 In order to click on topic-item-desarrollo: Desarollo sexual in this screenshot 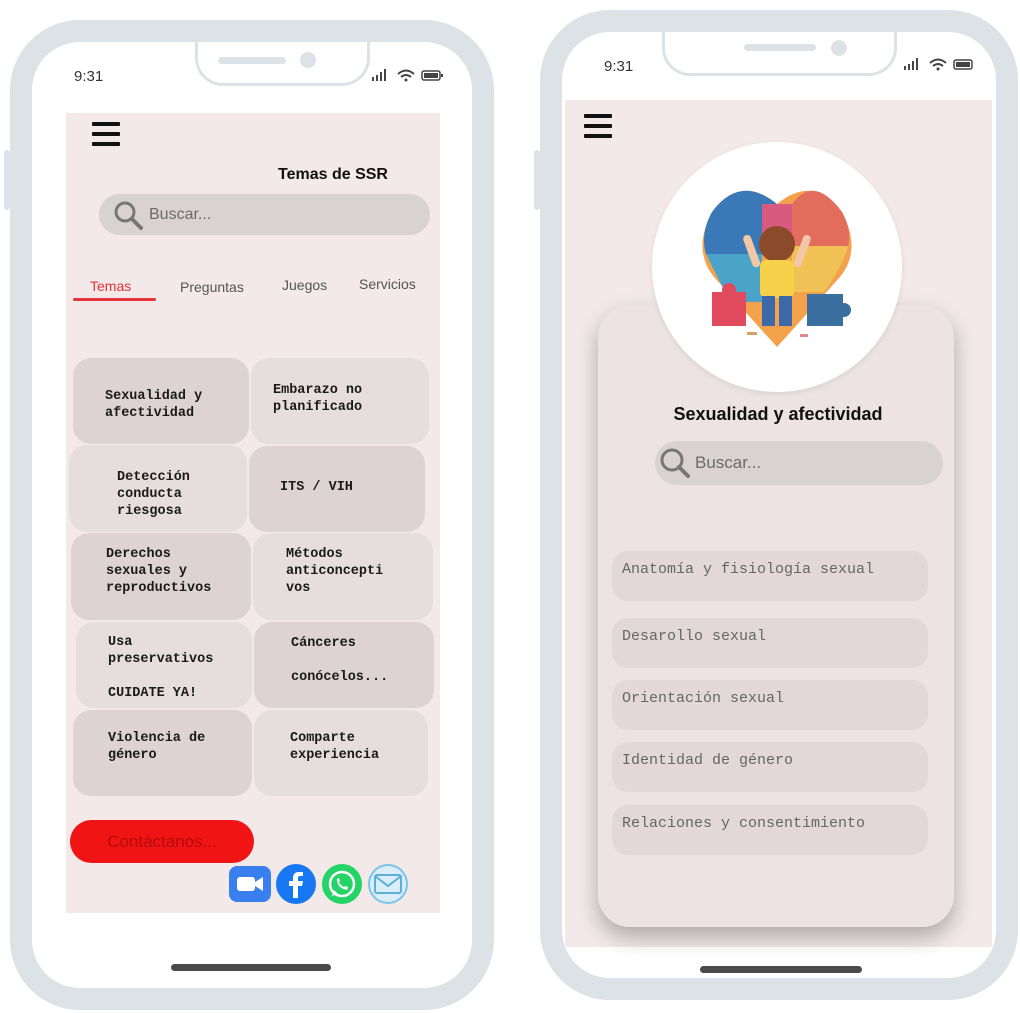, I will do `click(770, 643)`.